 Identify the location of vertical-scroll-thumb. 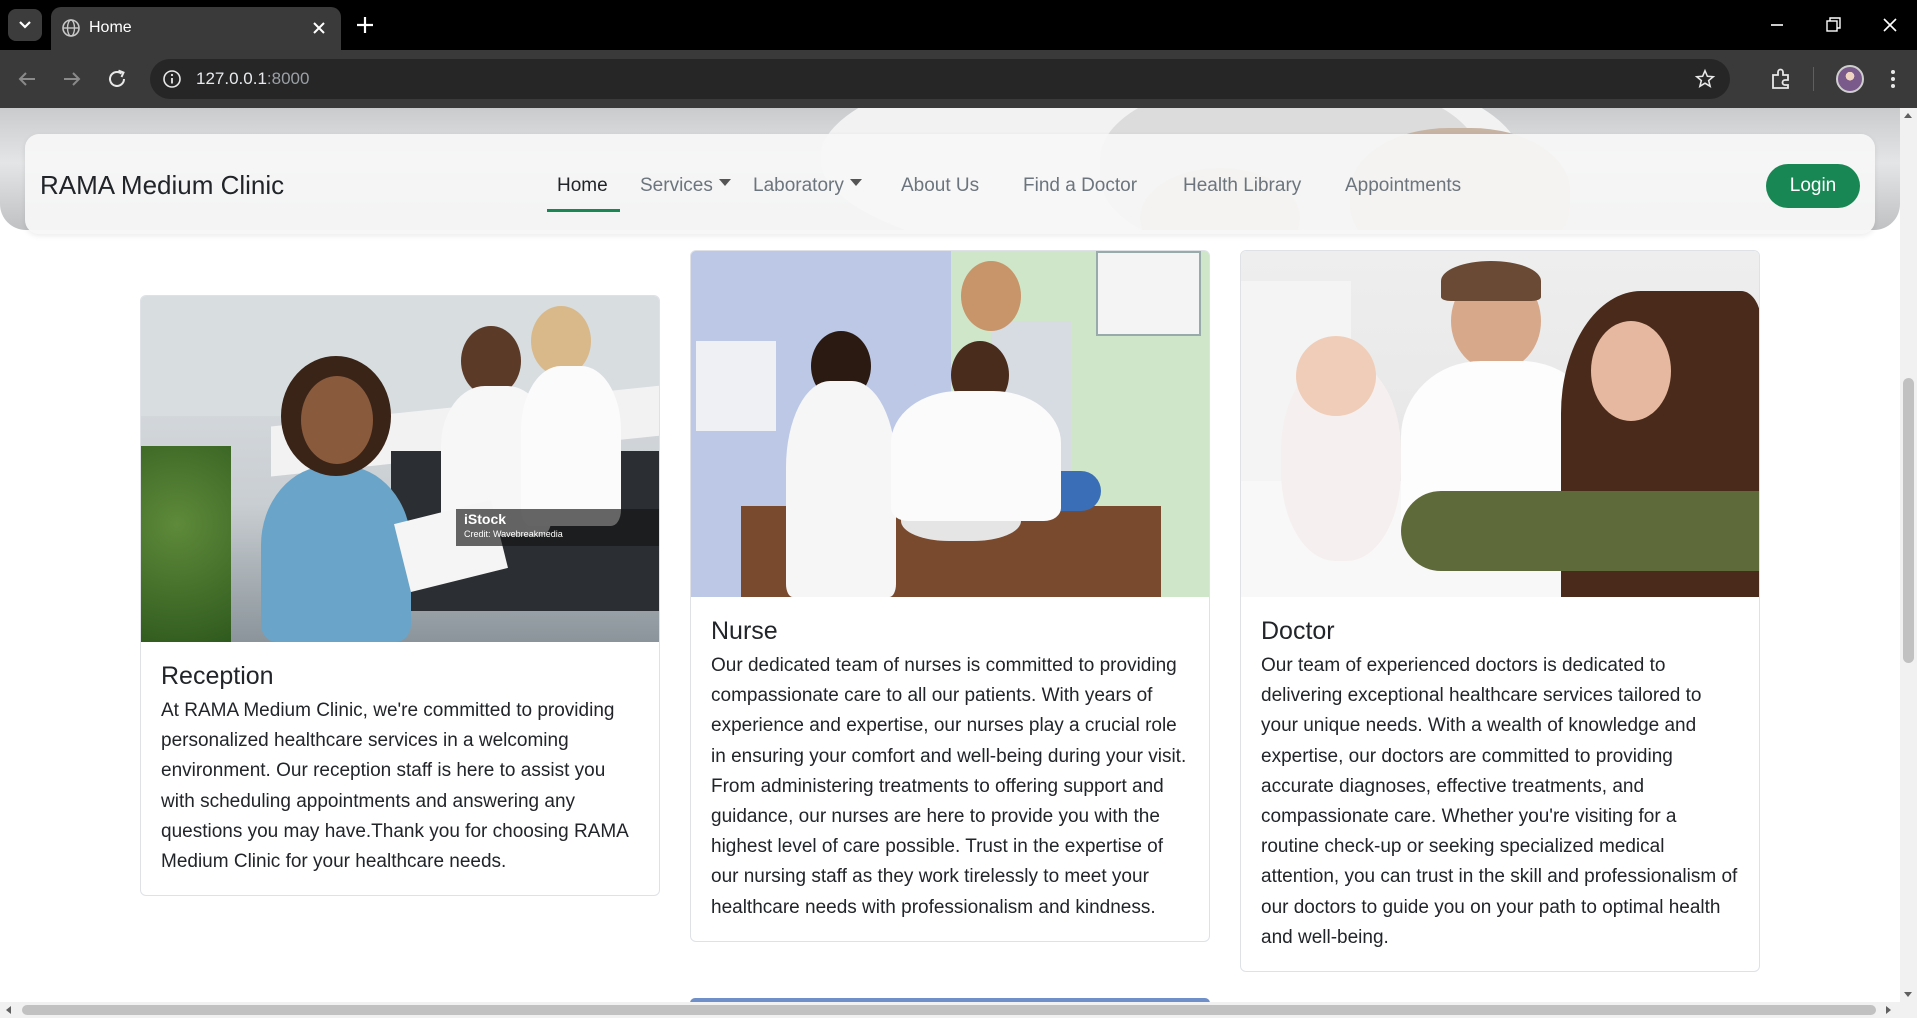
(1908, 520).